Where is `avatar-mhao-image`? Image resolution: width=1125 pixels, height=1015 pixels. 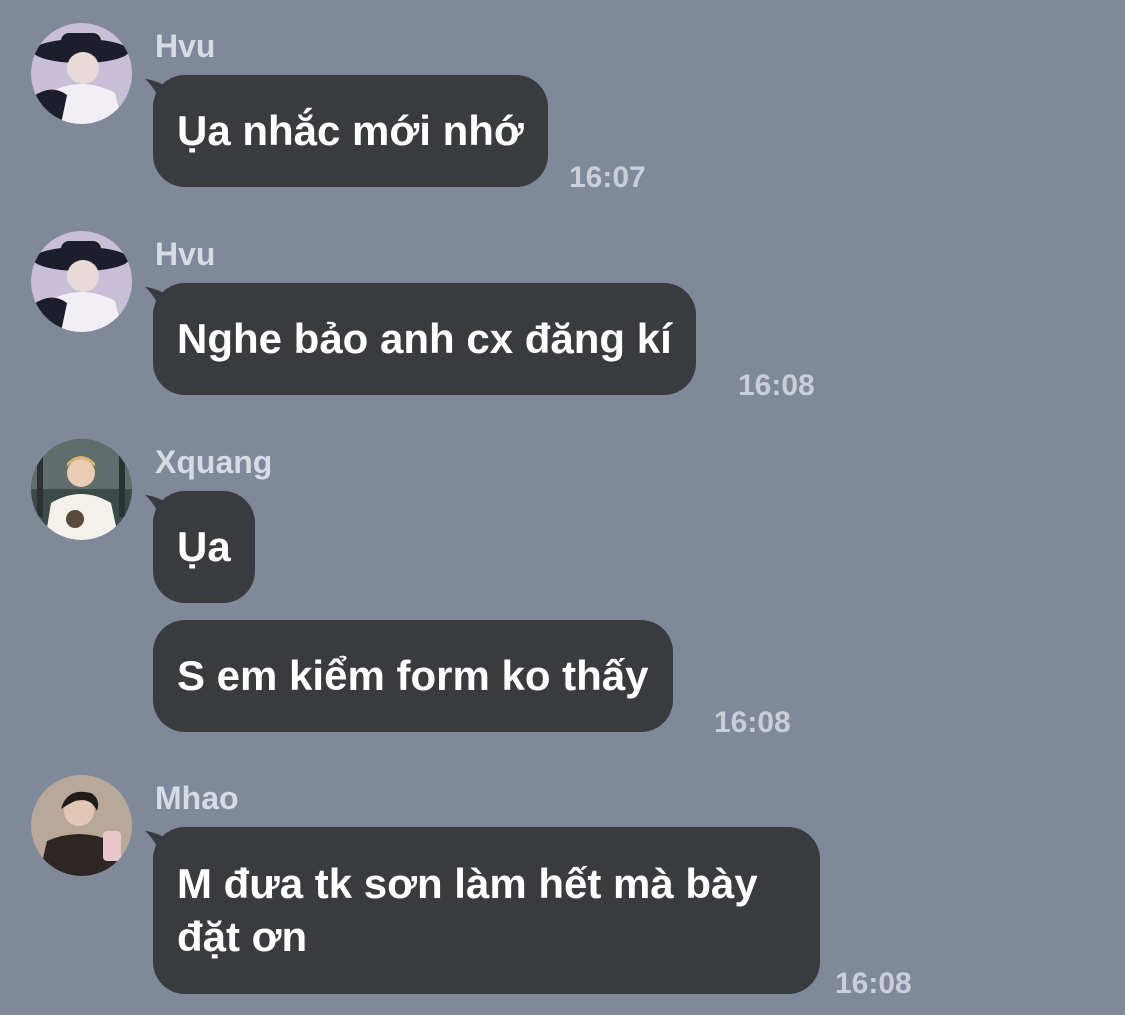
avatar-mhao-image is located at coordinates (81, 825).